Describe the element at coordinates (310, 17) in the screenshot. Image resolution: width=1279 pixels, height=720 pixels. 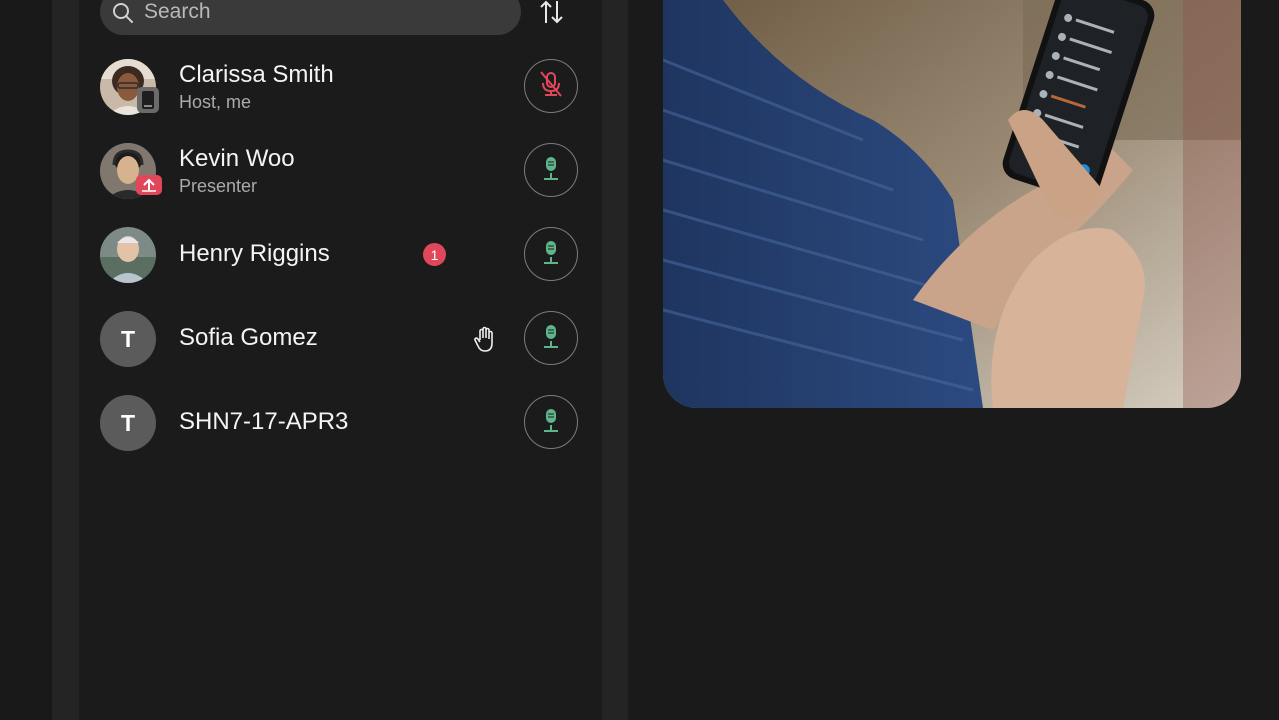
I see `search-input: Search` at that location.